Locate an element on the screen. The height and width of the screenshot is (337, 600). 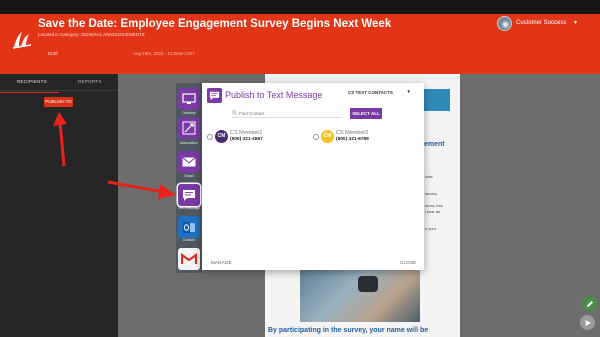
annotation-arrow-up is located at coordinates (60, 139).